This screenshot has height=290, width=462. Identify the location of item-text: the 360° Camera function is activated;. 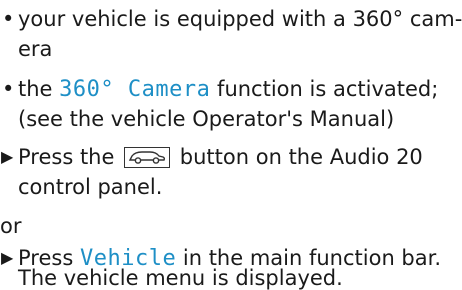
(228, 89).